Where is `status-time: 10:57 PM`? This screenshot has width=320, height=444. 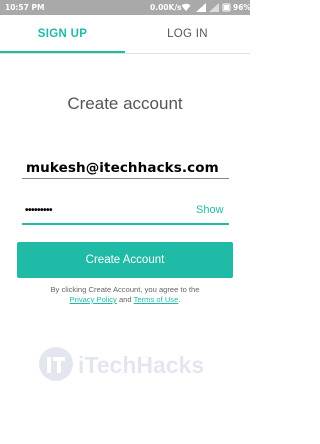 status-time: 10:57 PM is located at coordinates (25, 7).